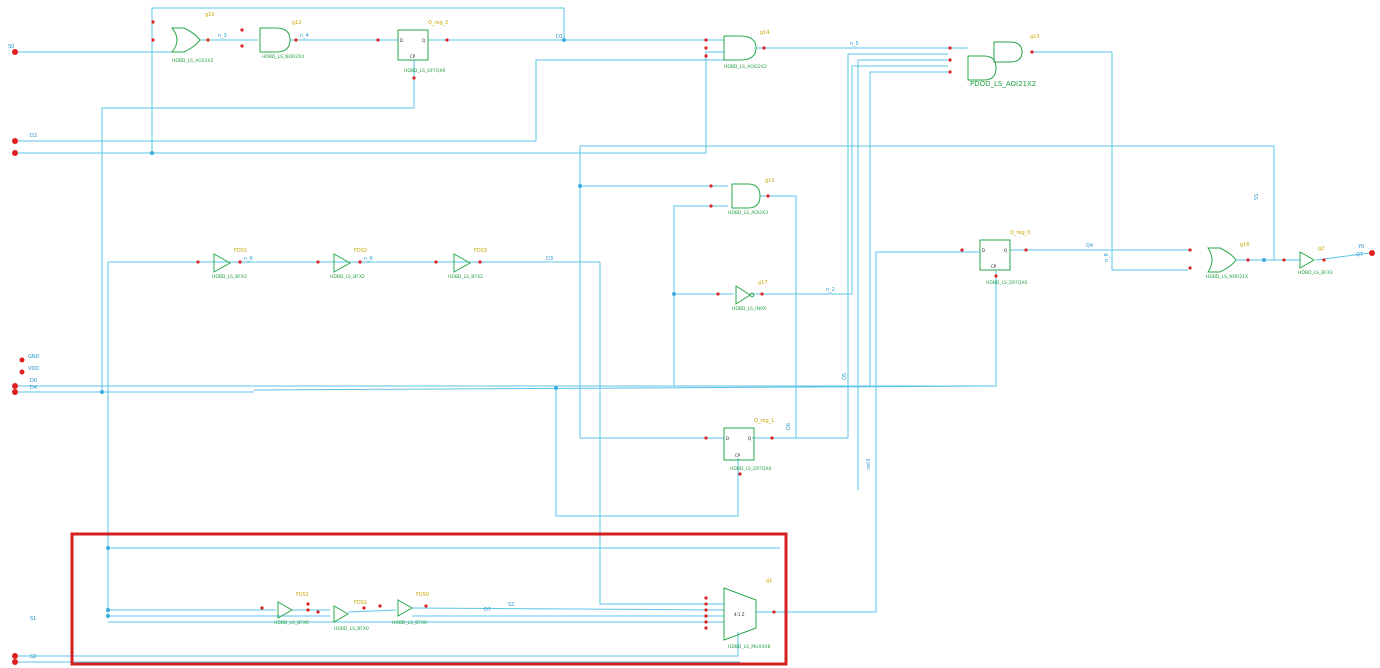 The image size is (1380, 668). I want to click on buffer-fds1: FDS1 HDBD_LS_BFX3 n_6, so click(224, 264).